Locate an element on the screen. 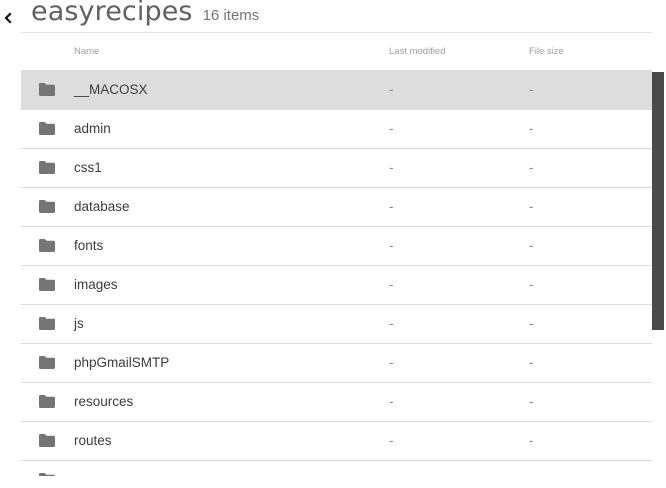  column-header-file-size: File size is located at coordinates (546, 51).